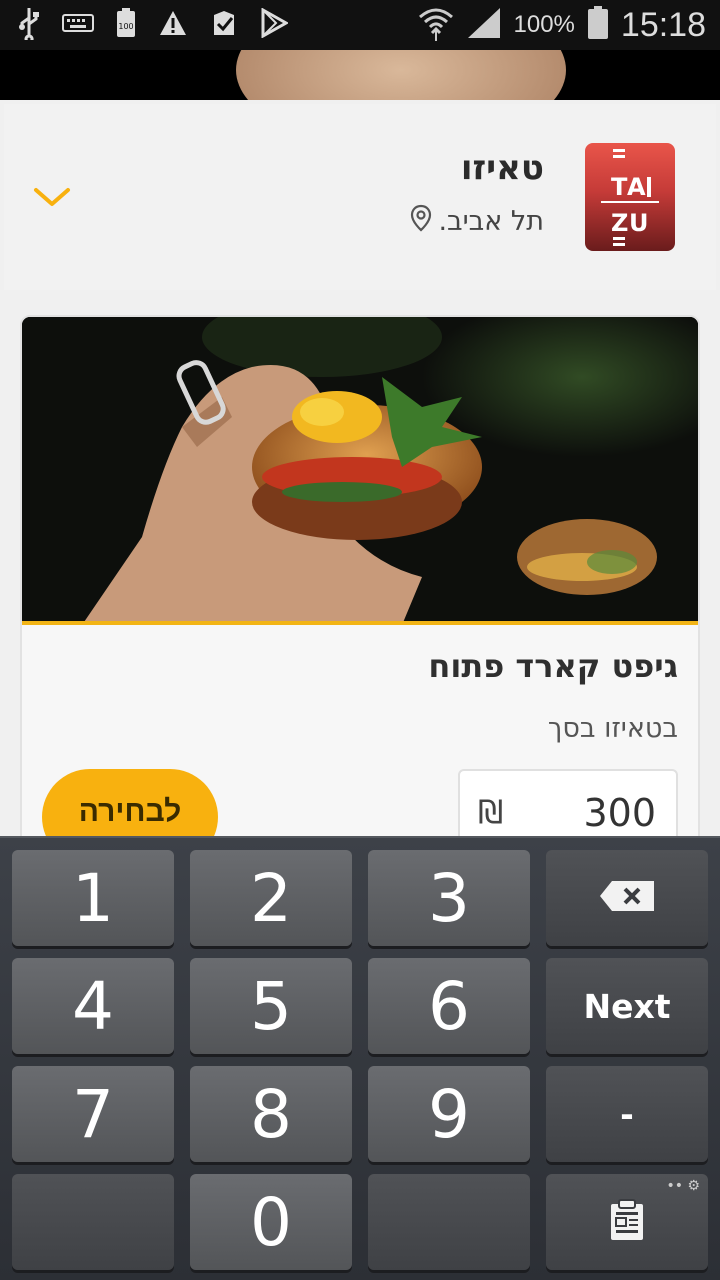 The height and width of the screenshot is (1280, 720). What do you see at coordinates (360, 197) in the screenshot?
I see `restaurant-header: T A Z U טאיזו תל אביב.` at bounding box center [360, 197].